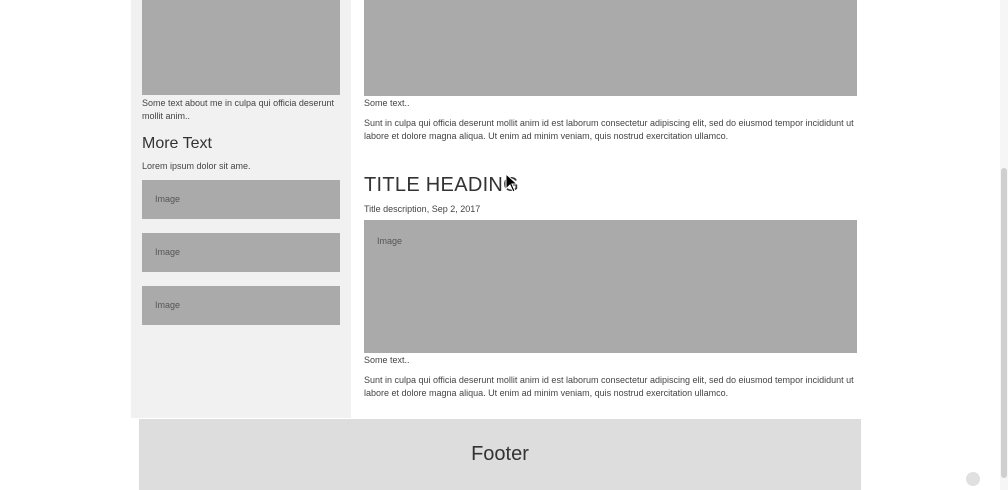 Image resolution: width=1008 pixels, height=490 pixels. What do you see at coordinates (387, 103) in the screenshot?
I see `post-1-some-text: Some text..` at bounding box center [387, 103].